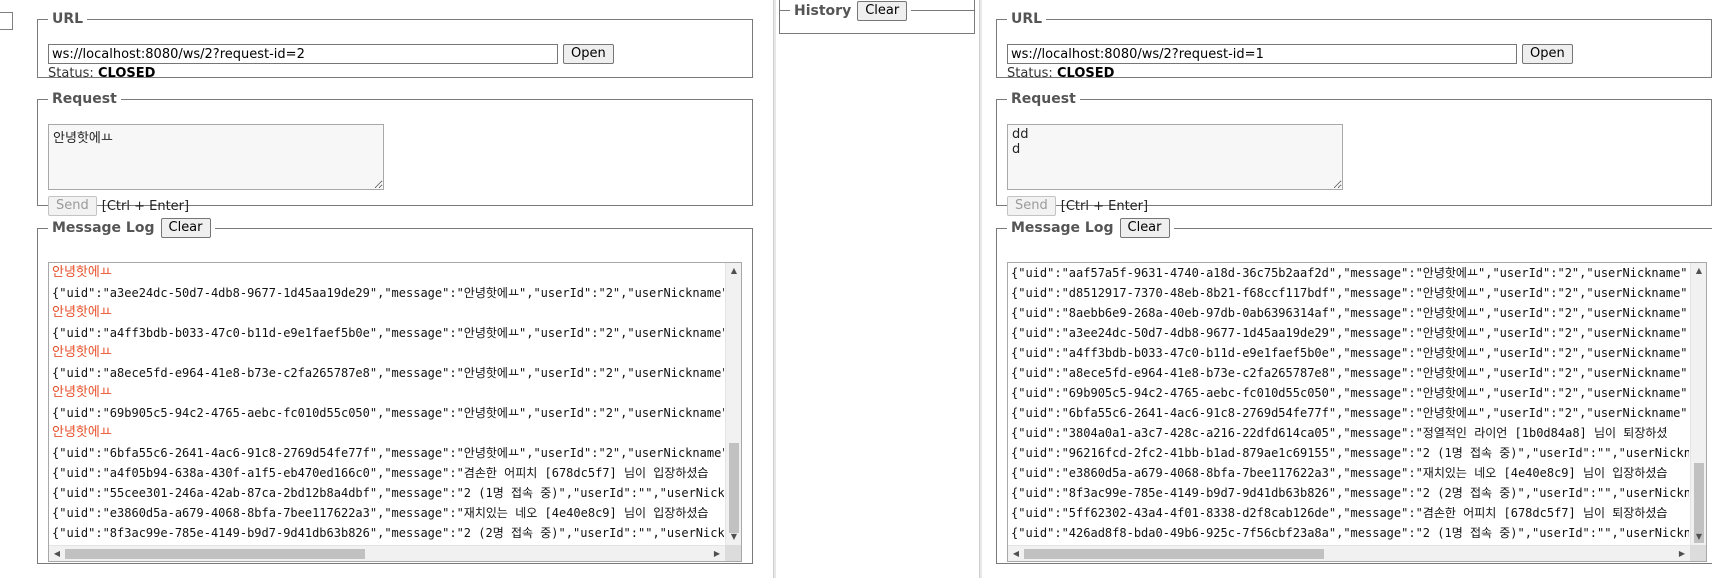 The width and height of the screenshot is (1715, 578). What do you see at coordinates (395, 153) in the screenshot?
I see `request-section: Request 안녕핫에ㅛ Send [Ctrl + Enter]` at bounding box center [395, 153].